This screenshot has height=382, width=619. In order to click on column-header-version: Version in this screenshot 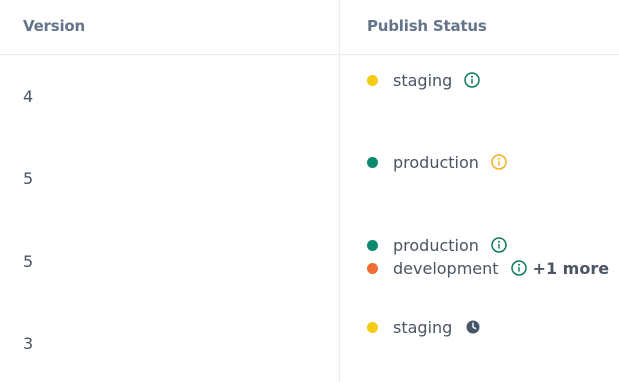, I will do `click(54, 26)`.